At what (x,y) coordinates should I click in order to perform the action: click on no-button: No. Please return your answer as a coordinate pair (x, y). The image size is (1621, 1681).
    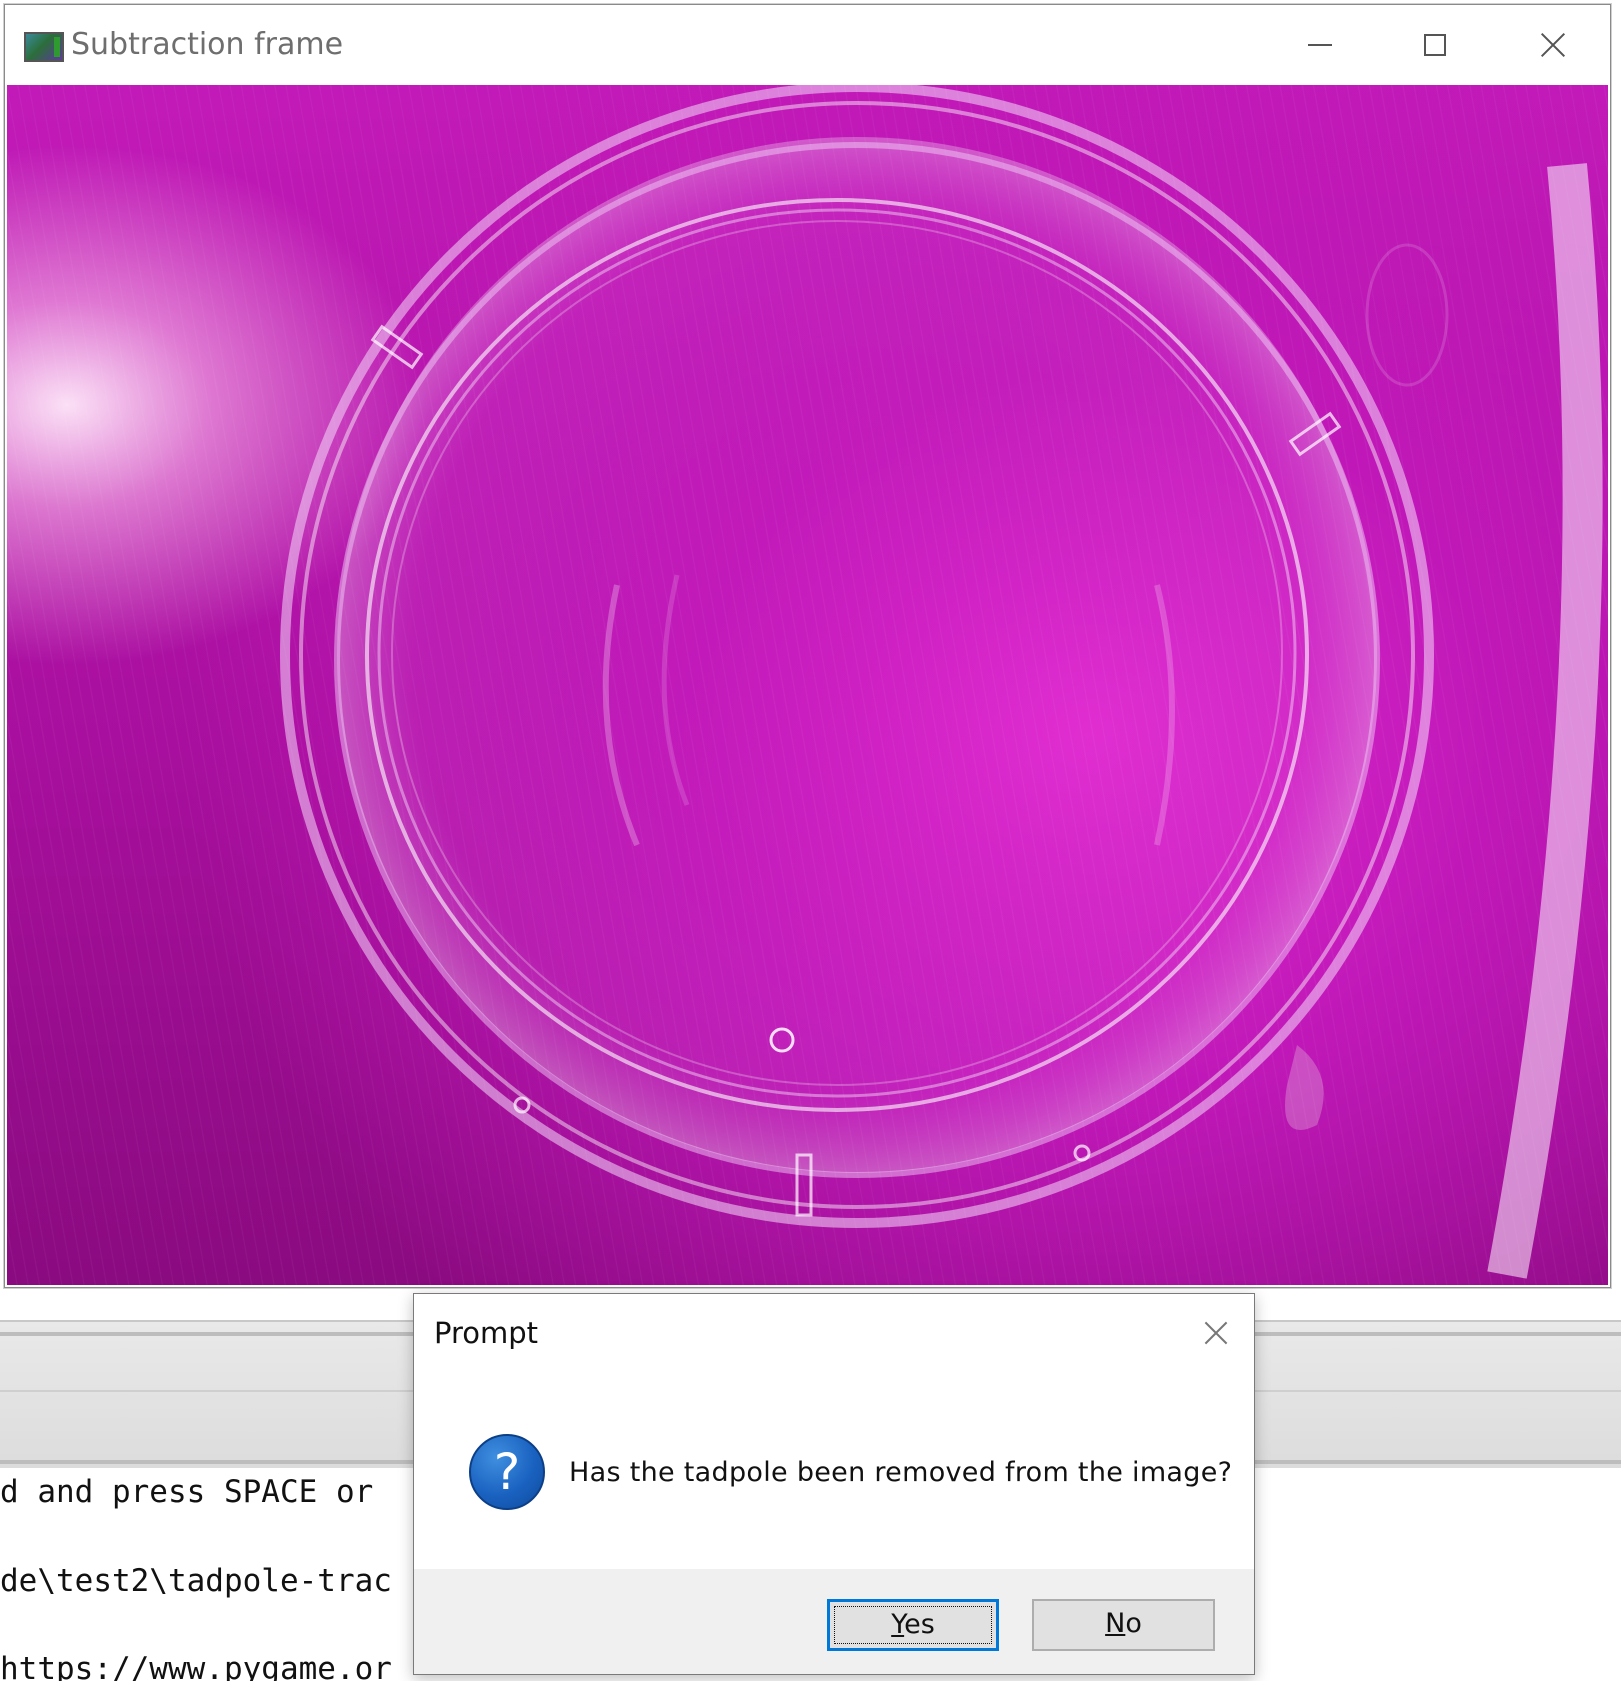
    Looking at the image, I should click on (1123, 1625).